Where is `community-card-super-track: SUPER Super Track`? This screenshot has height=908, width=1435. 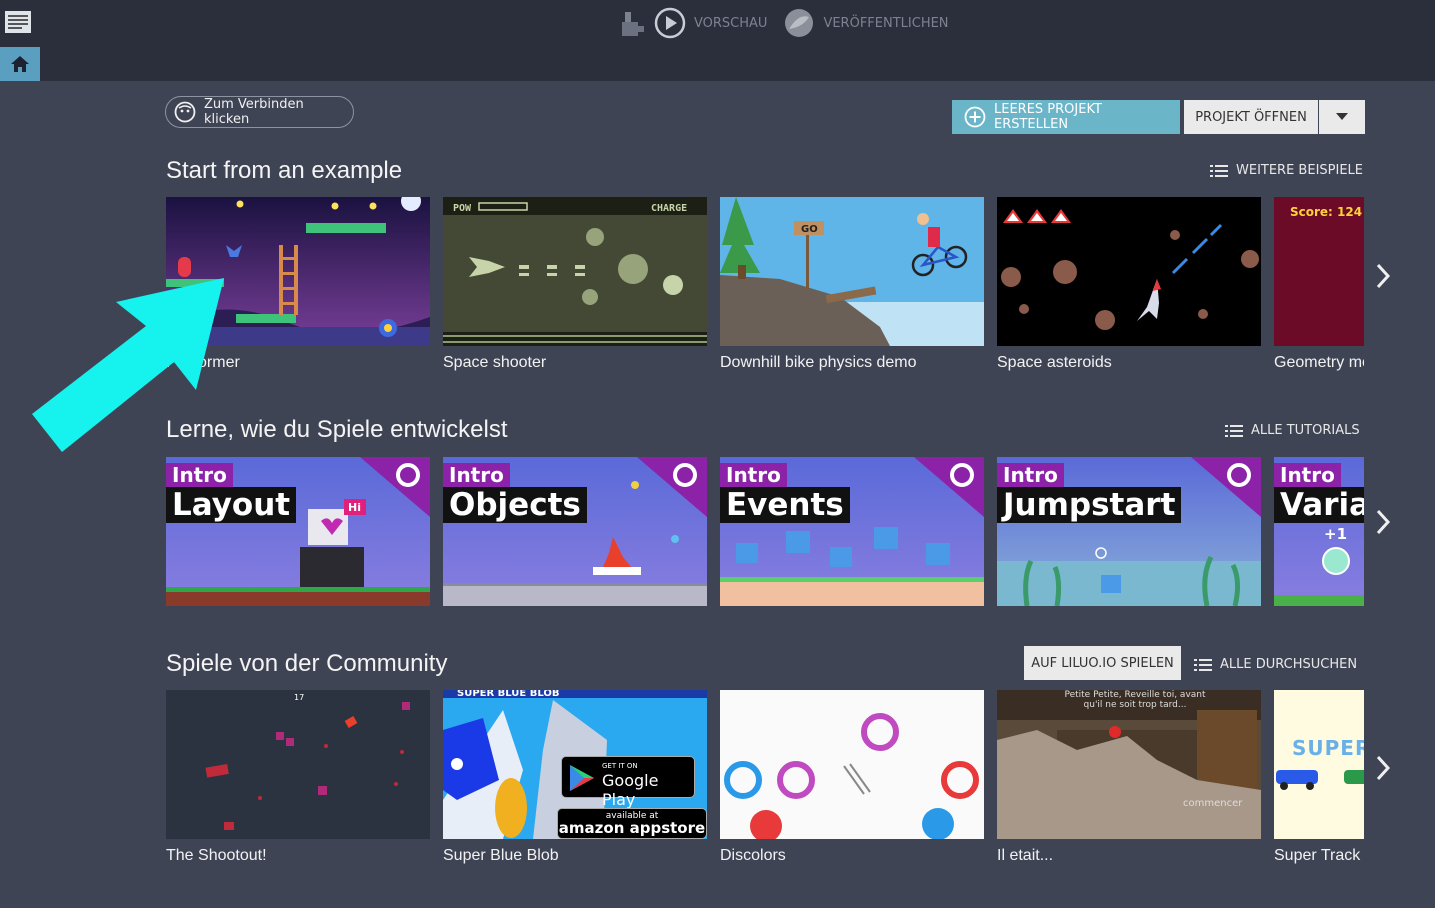 community-card-super-track: SUPER Super Track is located at coordinates (1319, 777).